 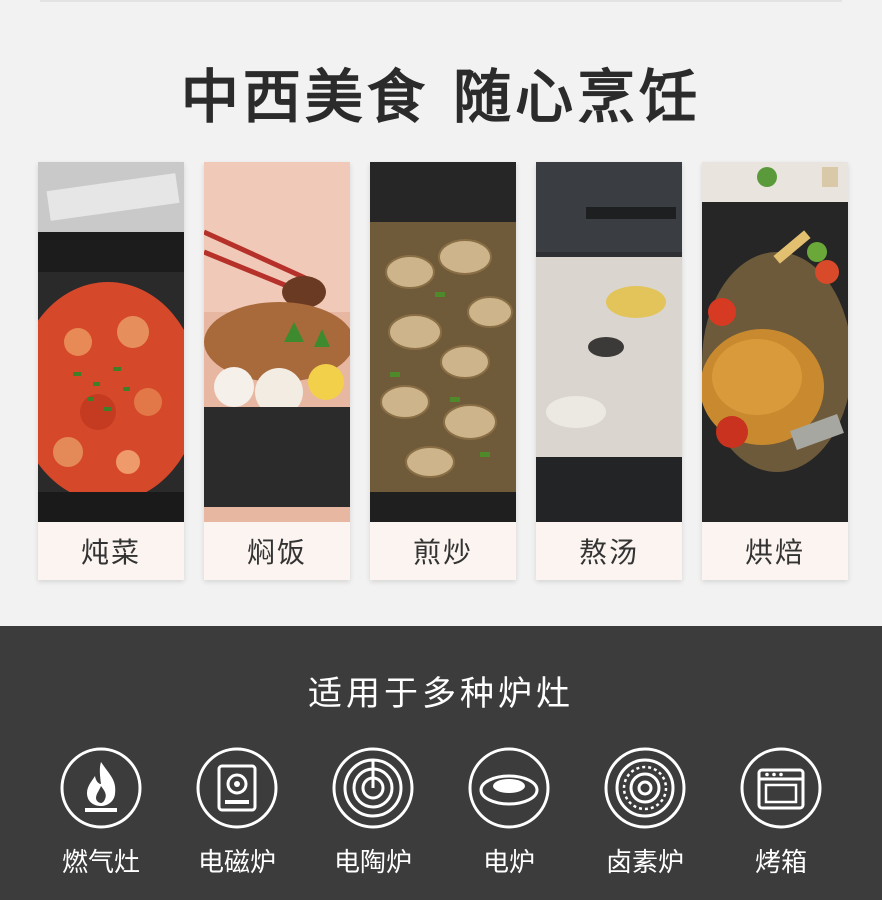 I want to click on dish-label: 焖饭, so click(x=276, y=552).